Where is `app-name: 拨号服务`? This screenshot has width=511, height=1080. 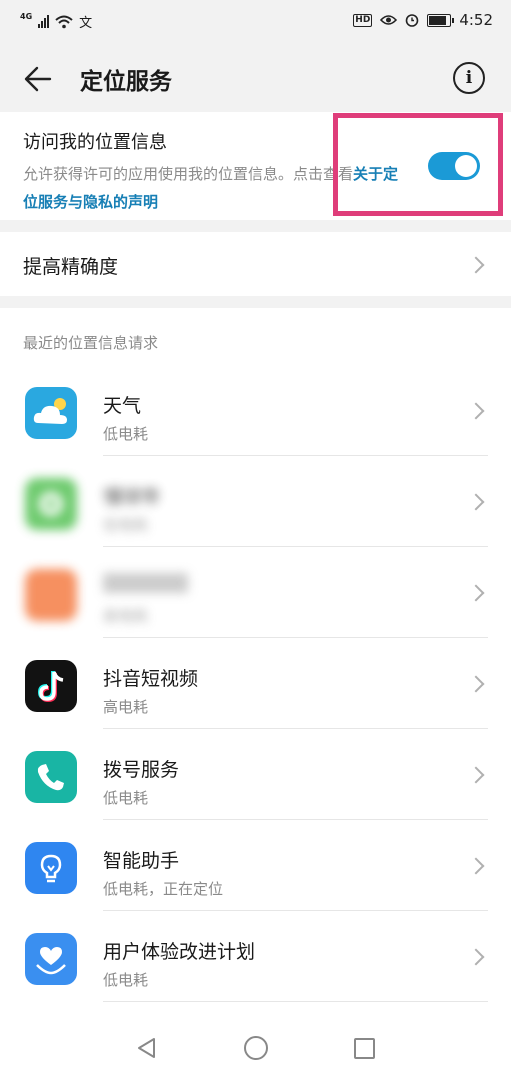
app-name: 拨号服务 is located at coordinates (141, 770).